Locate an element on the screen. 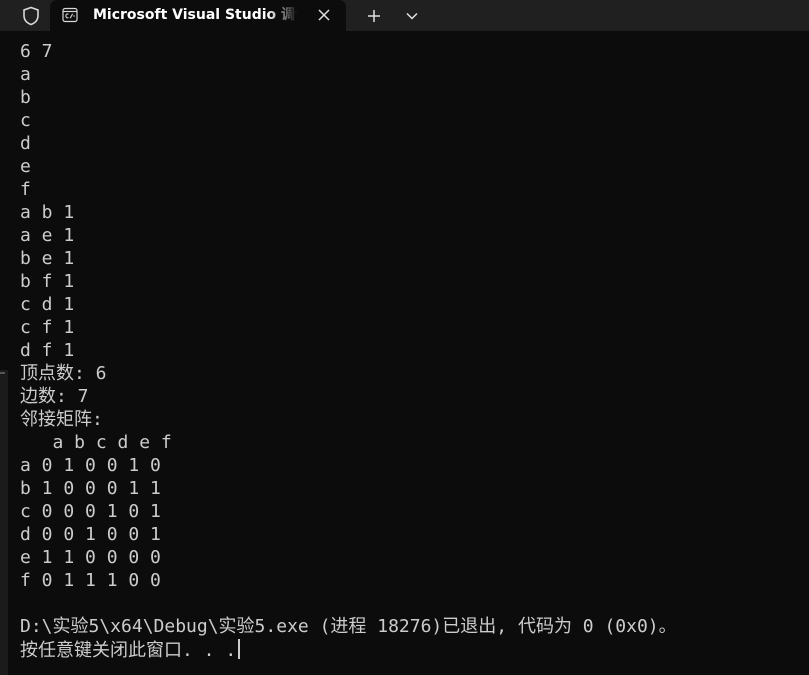 This screenshot has height=675, width=809. close-prompt: 按任意键关闭此窗口. . . is located at coordinates (130, 650).